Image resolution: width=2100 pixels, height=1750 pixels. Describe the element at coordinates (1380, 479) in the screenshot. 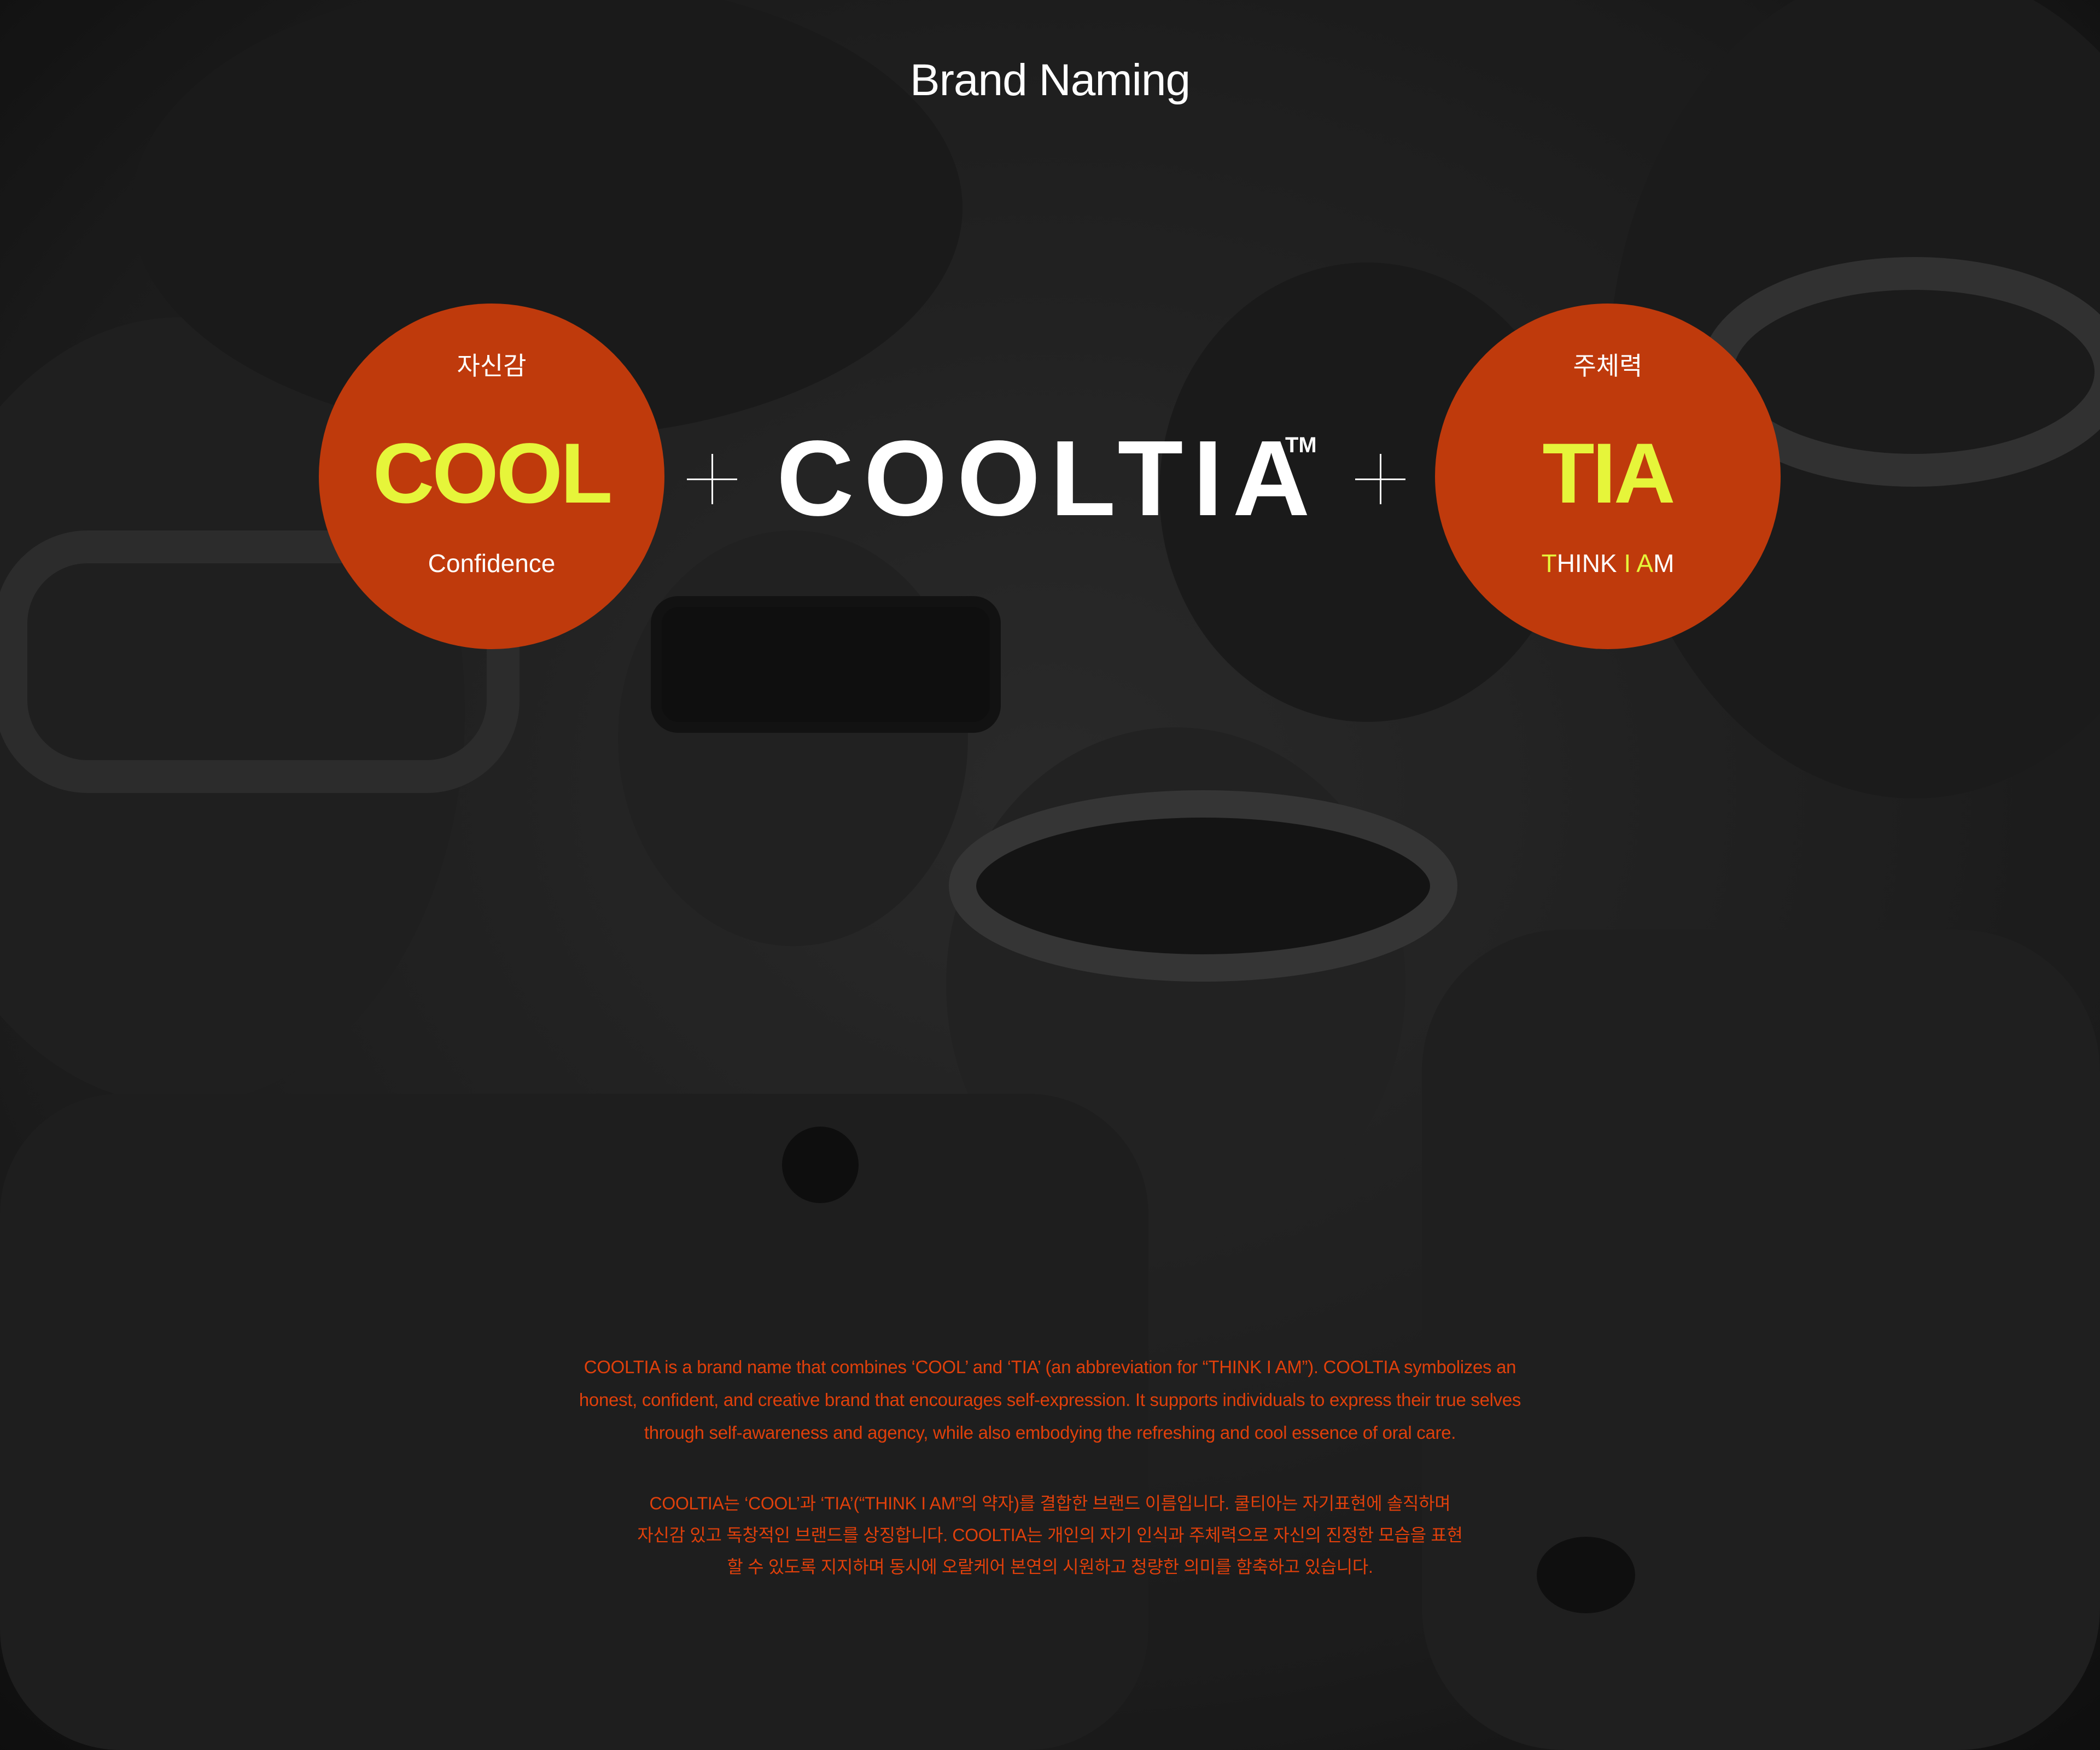

I see `plus-icon-right` at that location.